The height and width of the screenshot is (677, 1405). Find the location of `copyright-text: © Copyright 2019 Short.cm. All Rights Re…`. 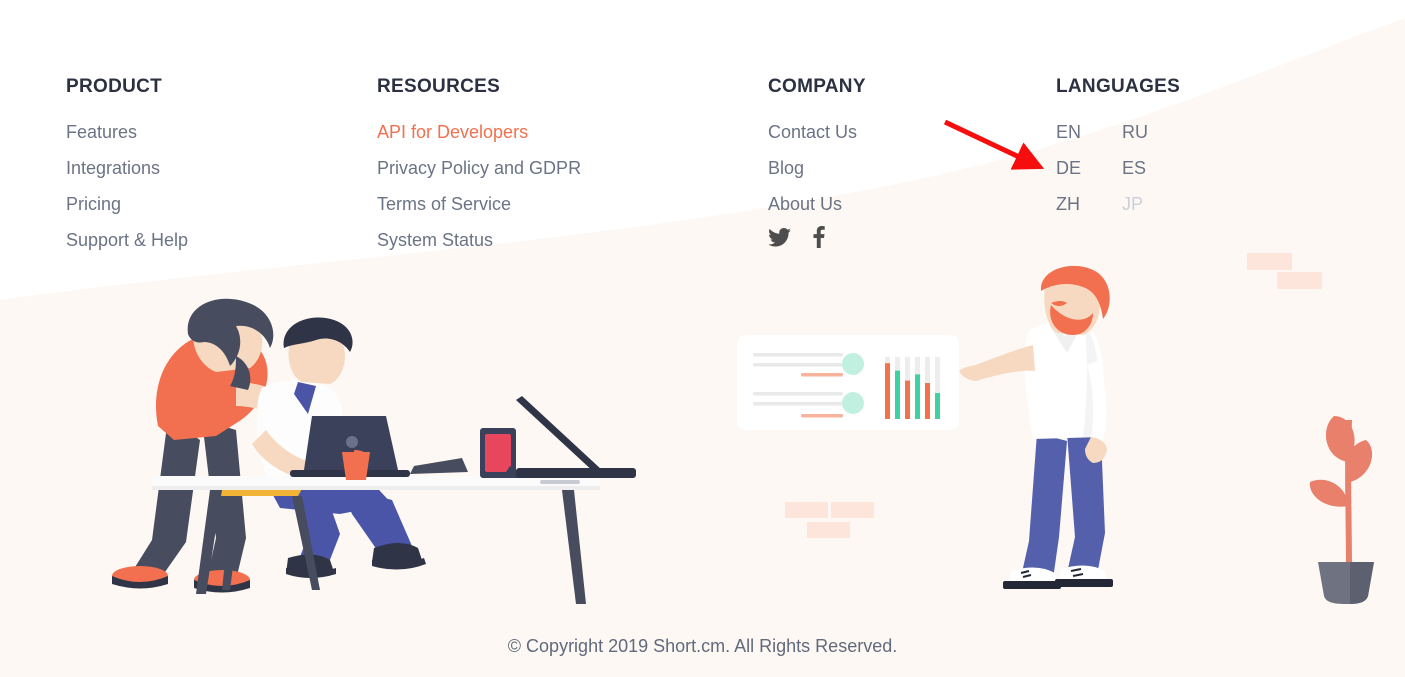

copyright-text: © Copyright 2019 Short.cm. All Rights Re… is located at coordinates (702, 646).